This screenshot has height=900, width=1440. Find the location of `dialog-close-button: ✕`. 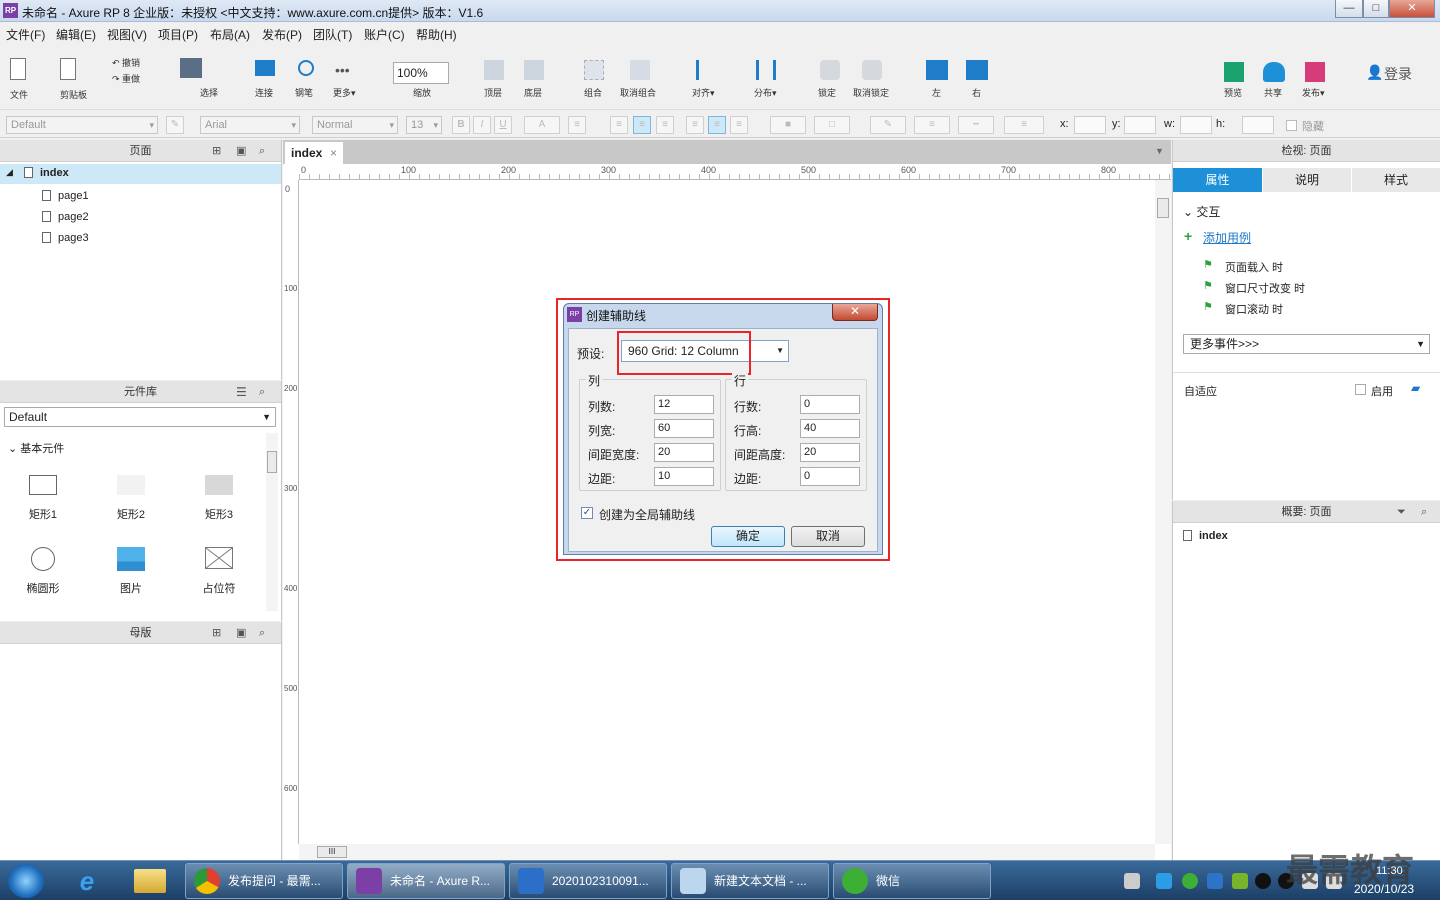

dialog-close-button: ✕ is located at coordinates (855, 312).